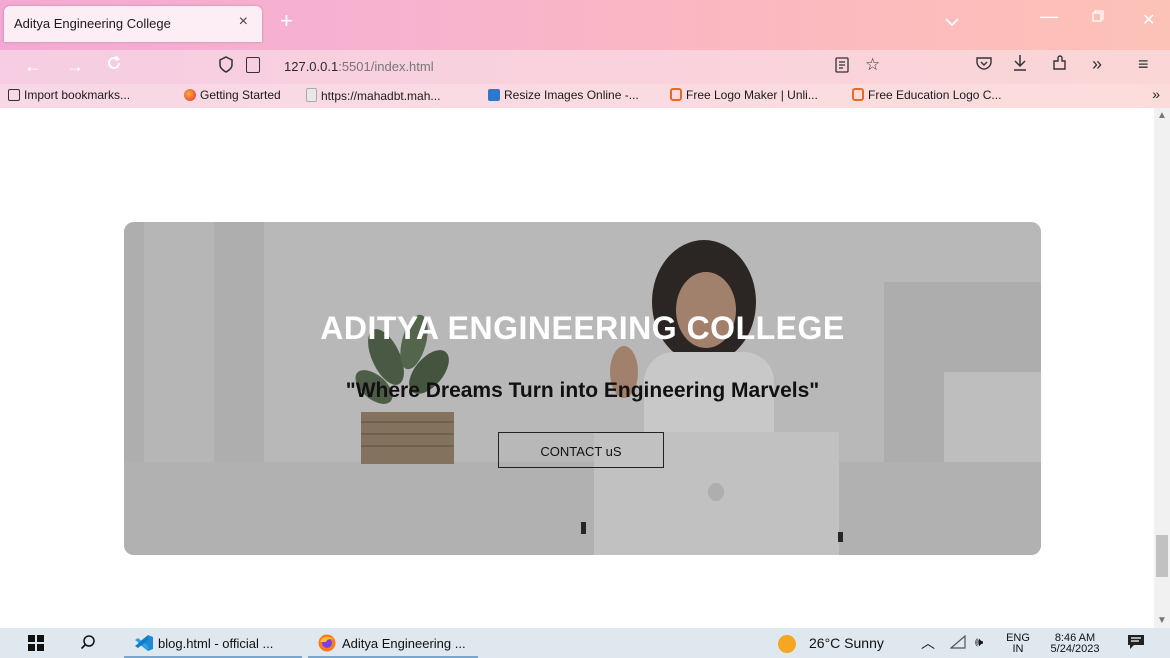 This screenshot has height=658, width=1170. I want to click on clock-date: 5/24/2023, so click(1075, 649).